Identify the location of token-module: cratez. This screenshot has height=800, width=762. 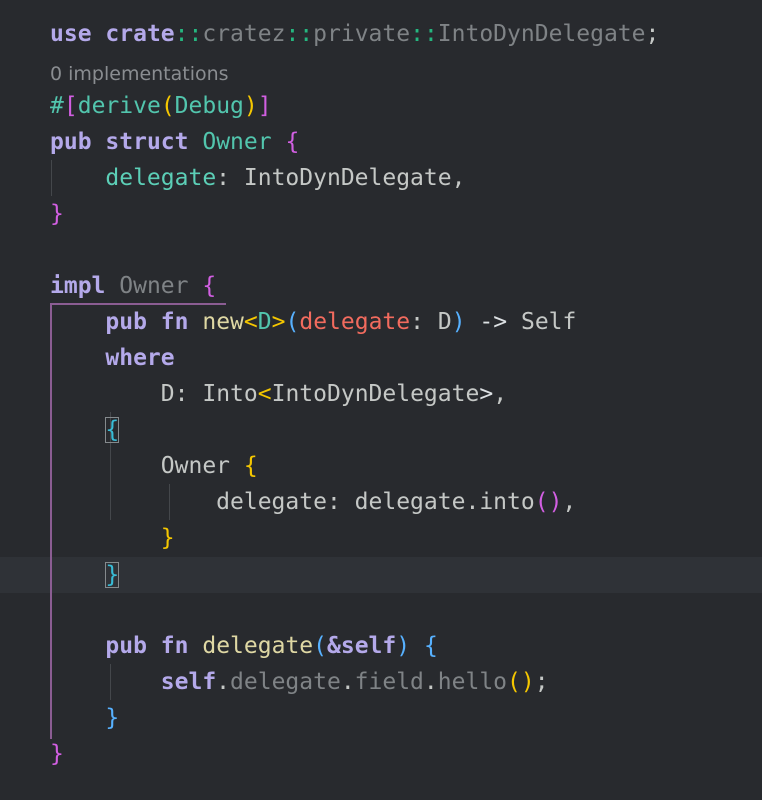
(244, 34).